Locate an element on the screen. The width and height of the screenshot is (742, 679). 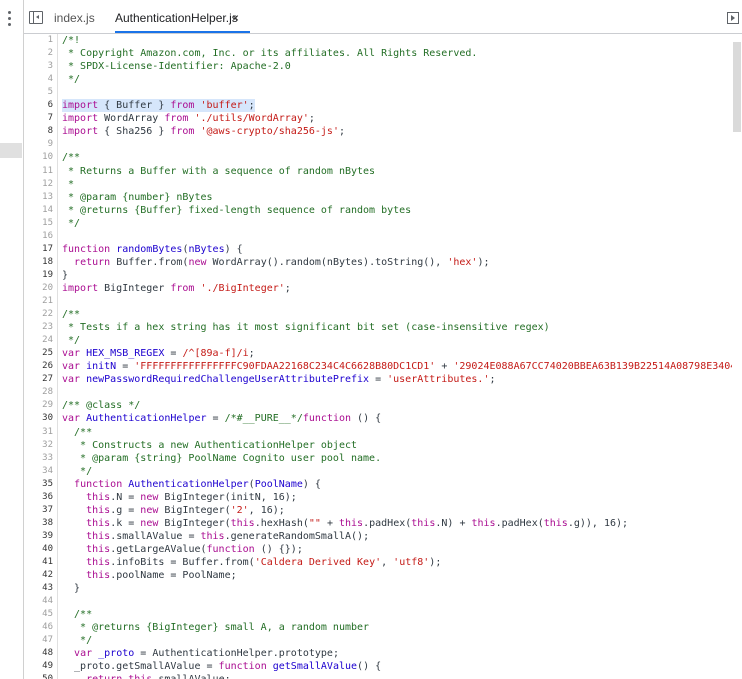
tab-index-js: index.js is located at coordinates (74, 16).